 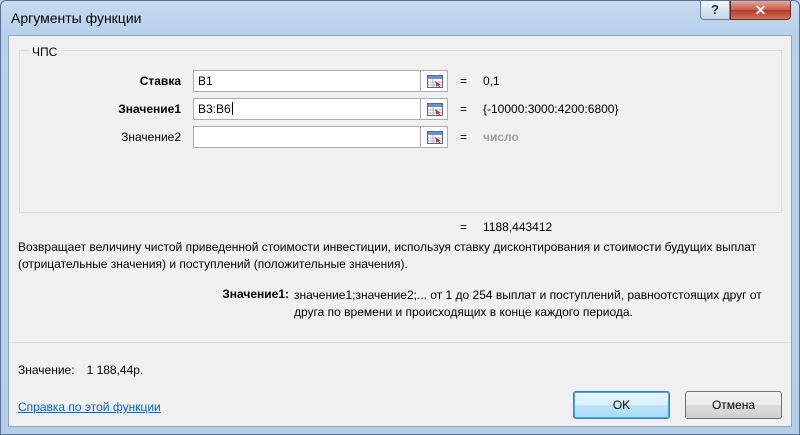 What do you see at coordinates (76, 18) in the screenshot?
I see `dialog-title: Аргументы функции` at bounding box center [76, 18].